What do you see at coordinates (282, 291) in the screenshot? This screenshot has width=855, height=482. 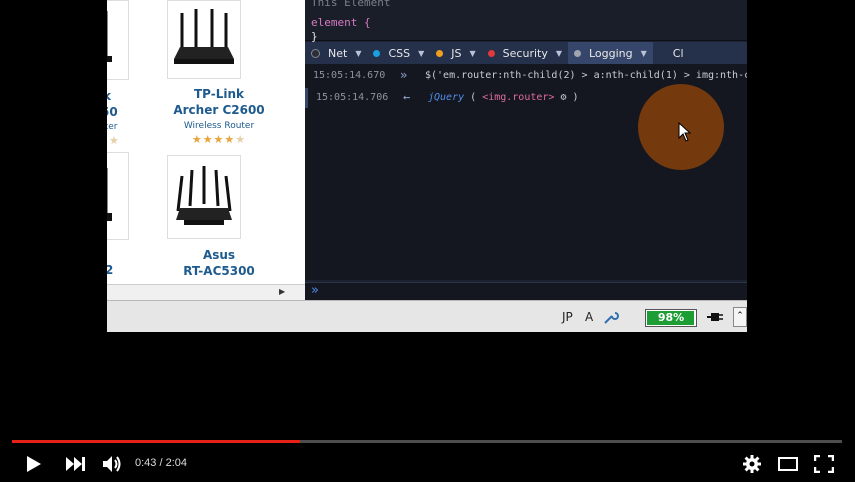 I see `scroll-right-icon: ▶` at bounding box center [282, 291].